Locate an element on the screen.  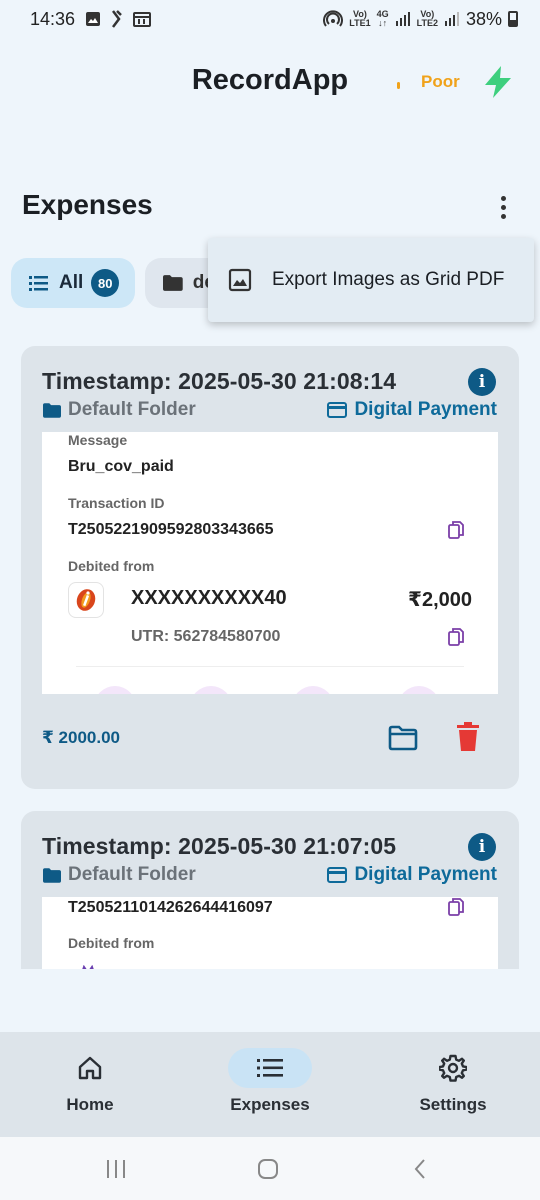
message-label: Message is located at coordinates (98, 440).